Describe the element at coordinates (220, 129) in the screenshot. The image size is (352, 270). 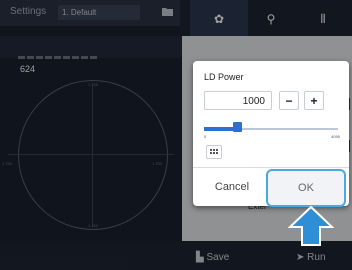
I see `power-slider-fill` at that location.